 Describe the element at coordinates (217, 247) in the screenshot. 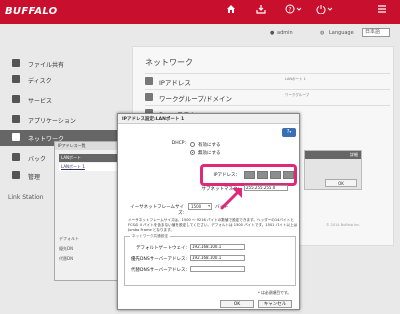

I see `gateway-input: 192.168.100.1` at that location.